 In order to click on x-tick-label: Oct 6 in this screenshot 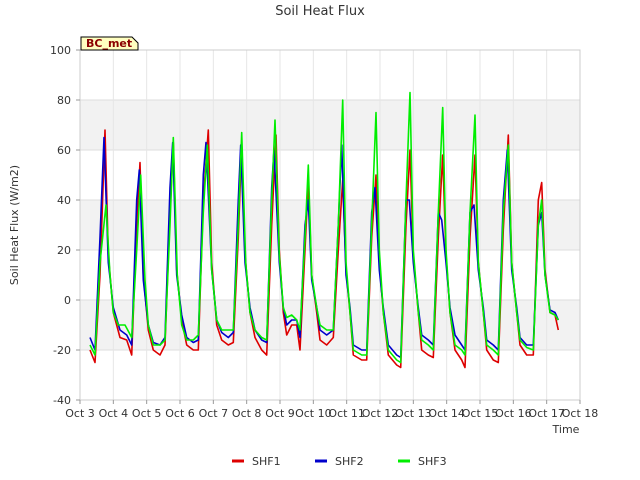, I will do `click(180, 413)`.